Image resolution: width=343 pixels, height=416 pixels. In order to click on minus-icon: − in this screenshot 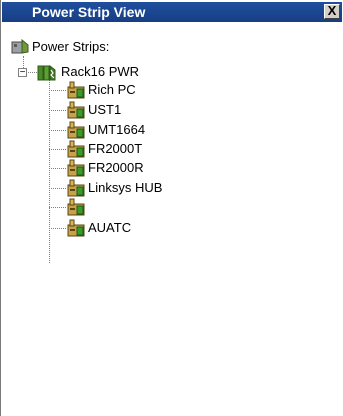, I will do `click(22, 72)`.